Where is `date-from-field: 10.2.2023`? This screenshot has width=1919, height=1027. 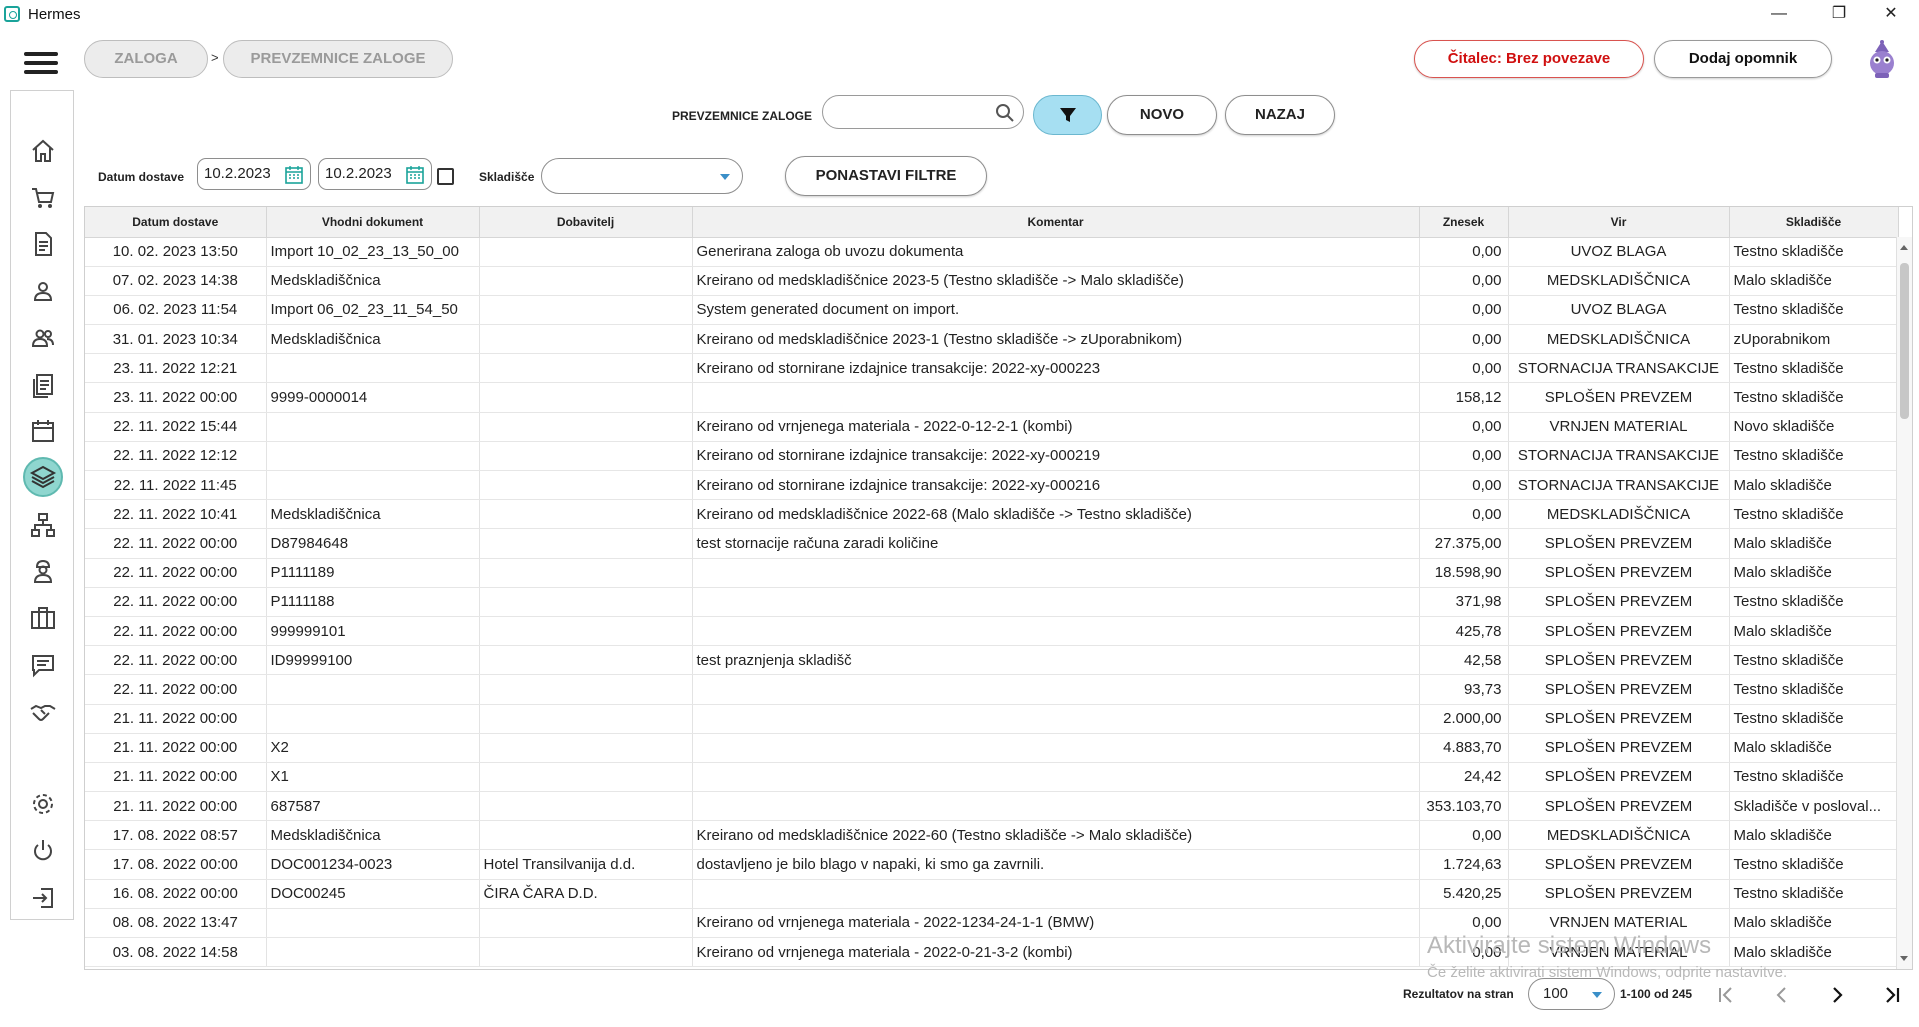 date-from-field: 10.2.2023 is located at coordinates (254, 174).